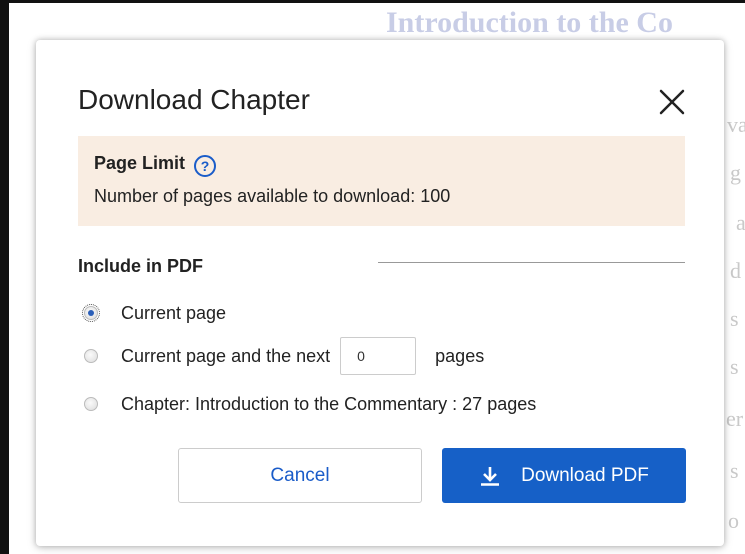 The height and width of the screenshot is (554, 745). I want to click on radio-label: Current page and the next, so click(226, 355).